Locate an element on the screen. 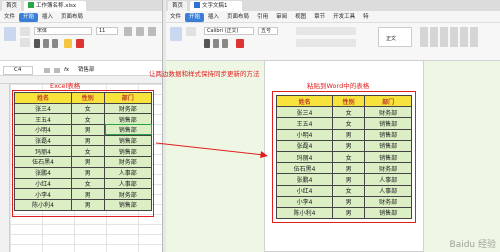 Image resolution: width=500 pixels, height=252 pixels. excel-tab-home: 首页 is located at coordinates (12, 6).